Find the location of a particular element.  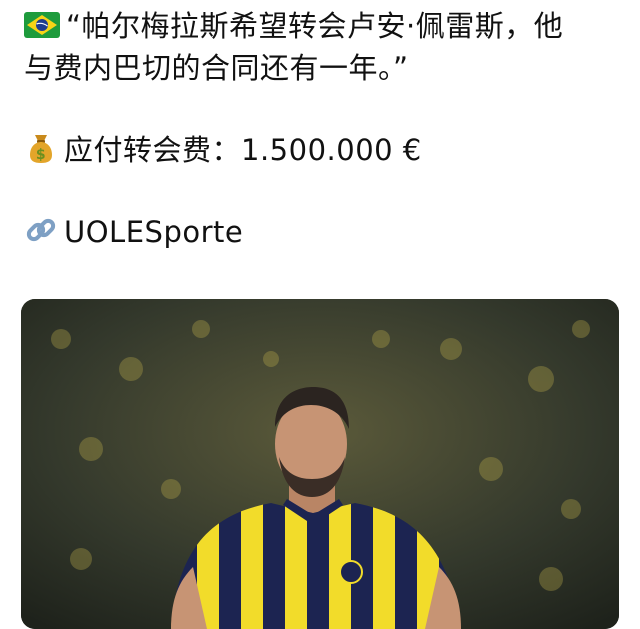

source-link: UOLESporte is located at coordinates (153, 232).